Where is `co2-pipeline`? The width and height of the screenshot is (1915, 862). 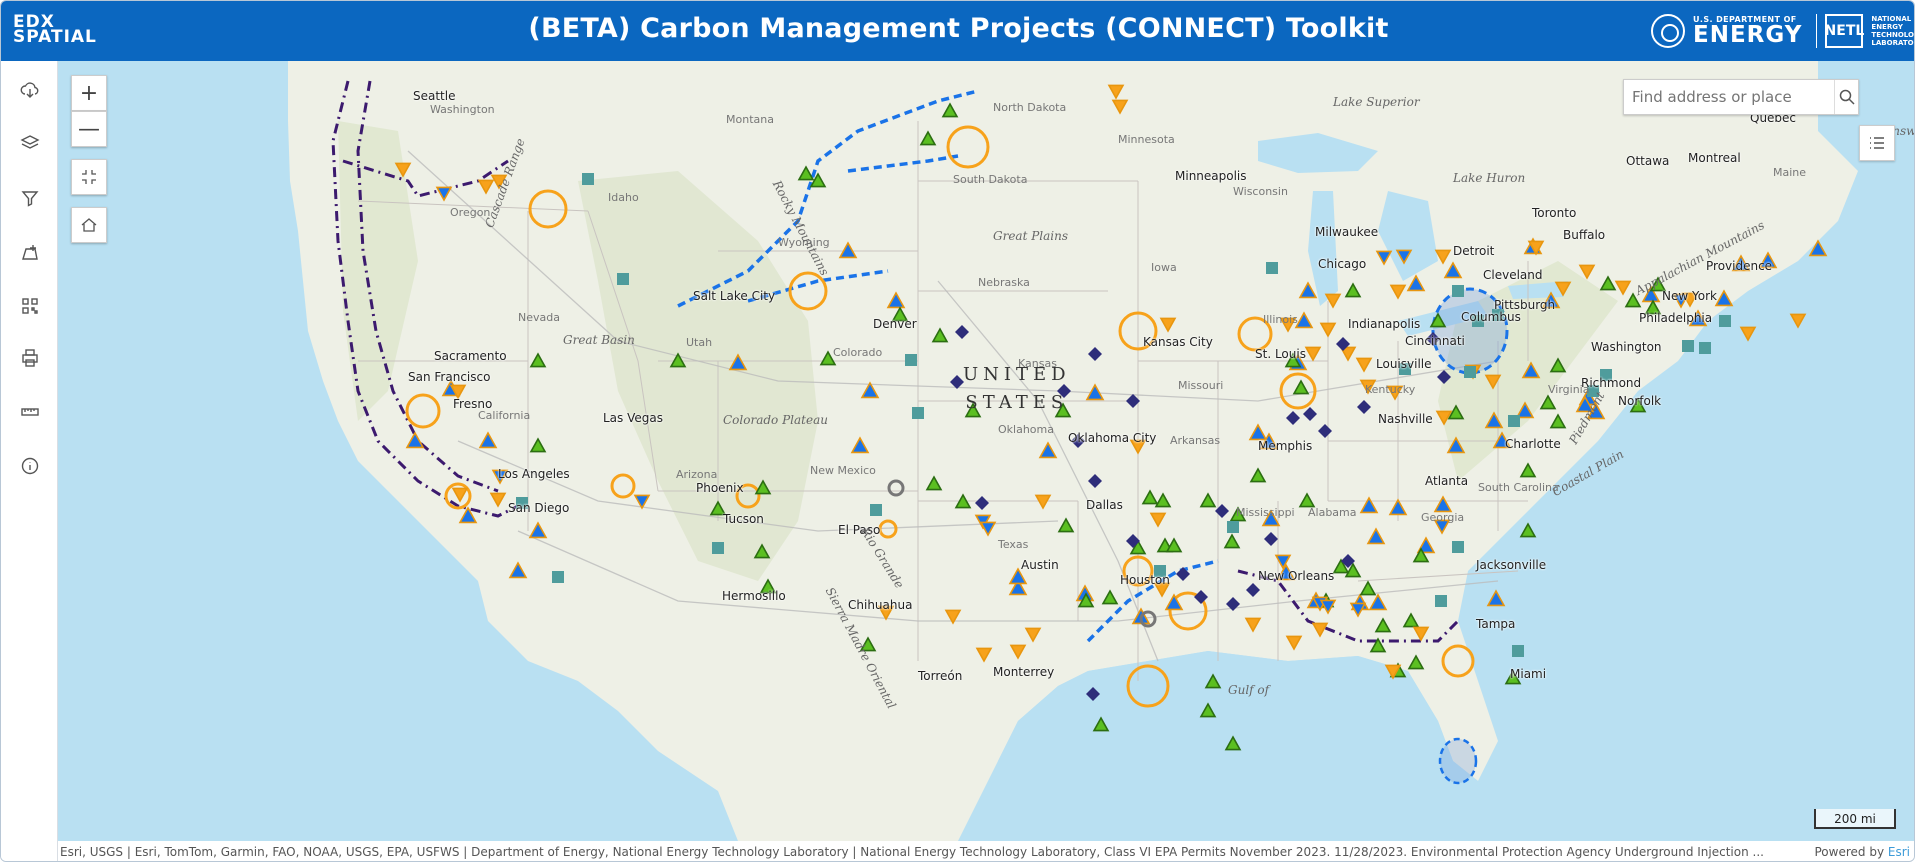
co2-pipeline is located at coordinates (903, 163).